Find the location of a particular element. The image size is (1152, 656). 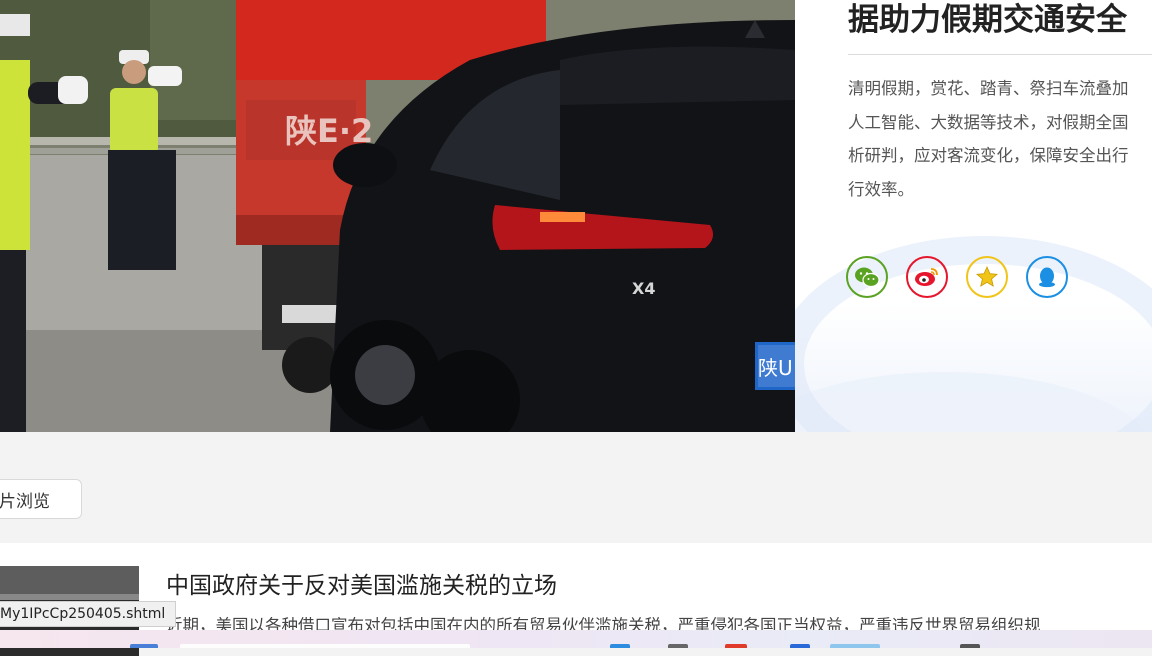

summary-line: 人工智能、大数据等技术，对假期全国 is located at coordinates (988, 122).